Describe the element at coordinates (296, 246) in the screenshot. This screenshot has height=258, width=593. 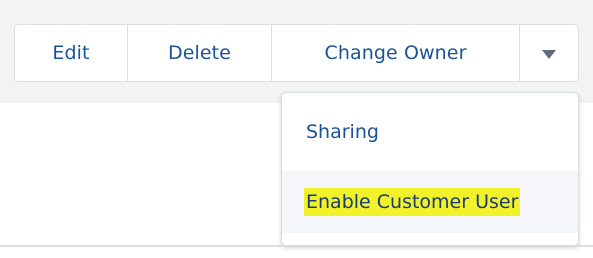
I see `divider` at that location.